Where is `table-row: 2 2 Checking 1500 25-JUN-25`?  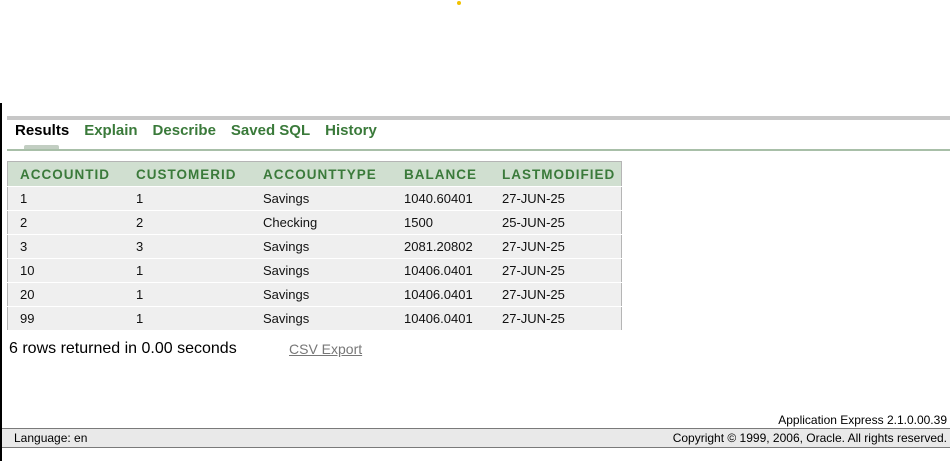
table-row: 2 2 Checking 1500 25-JUN-25 is located at coordinates (314, 222).